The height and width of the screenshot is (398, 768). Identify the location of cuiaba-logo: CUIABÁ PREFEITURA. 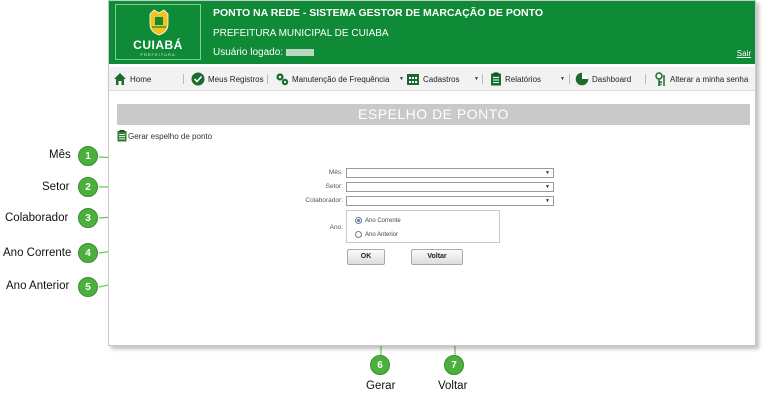
(158, 32).